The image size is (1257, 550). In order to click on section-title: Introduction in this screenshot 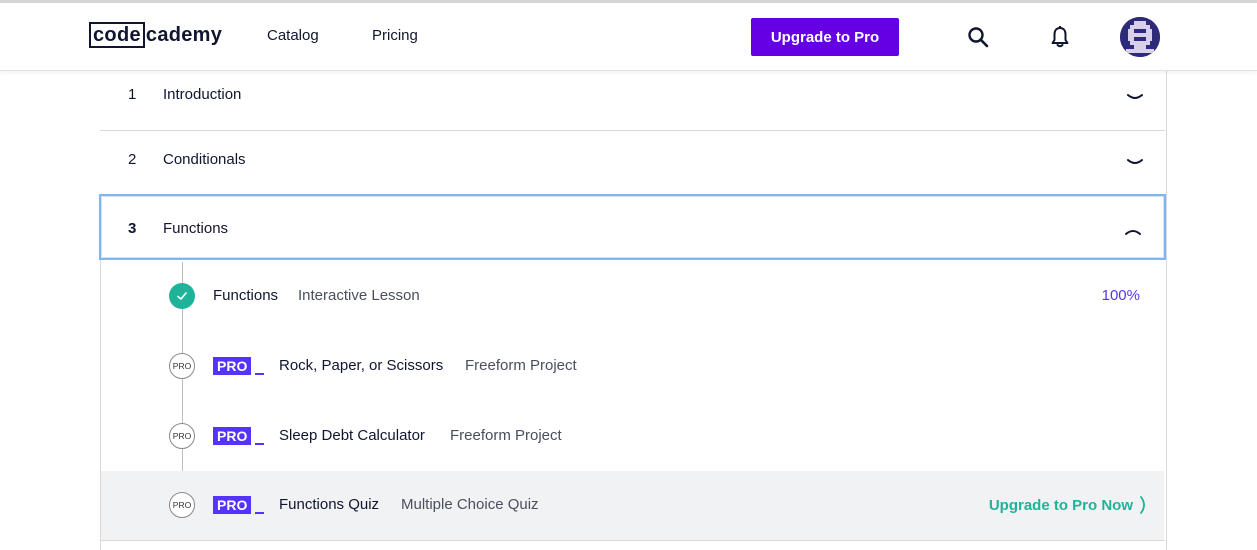, I will do `click(202, 94)`.